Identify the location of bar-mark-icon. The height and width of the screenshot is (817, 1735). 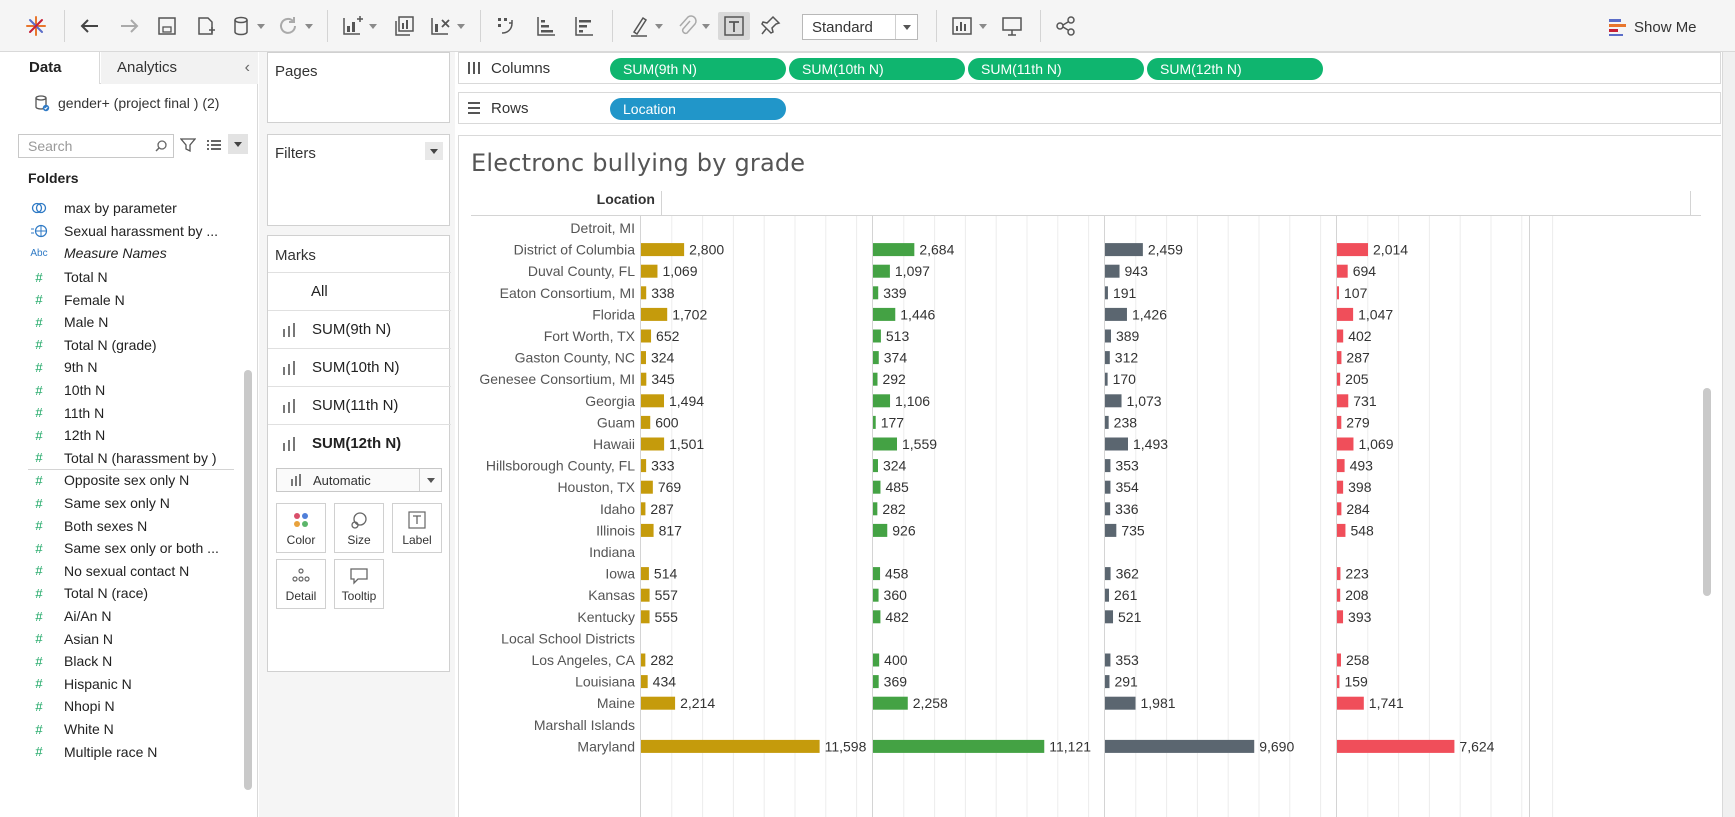
(293, 405).